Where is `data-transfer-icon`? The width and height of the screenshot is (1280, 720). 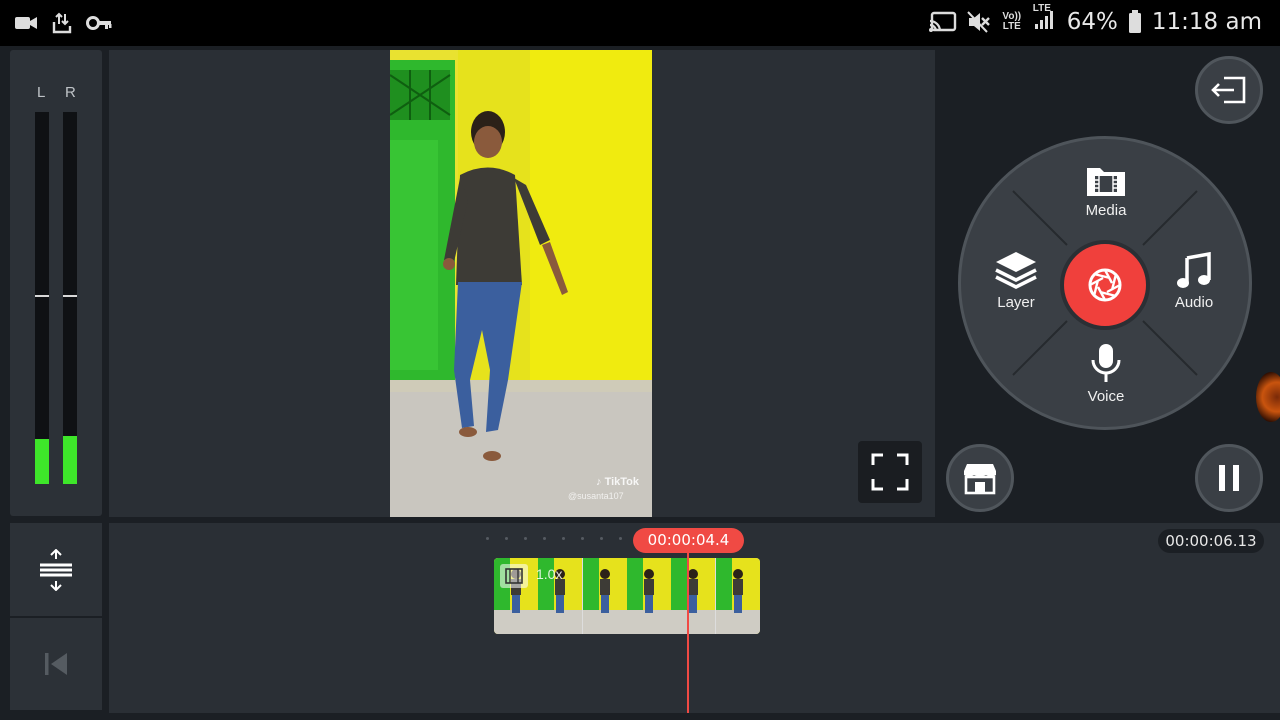
data-transfer-icon is located at coordinates (62, 23).